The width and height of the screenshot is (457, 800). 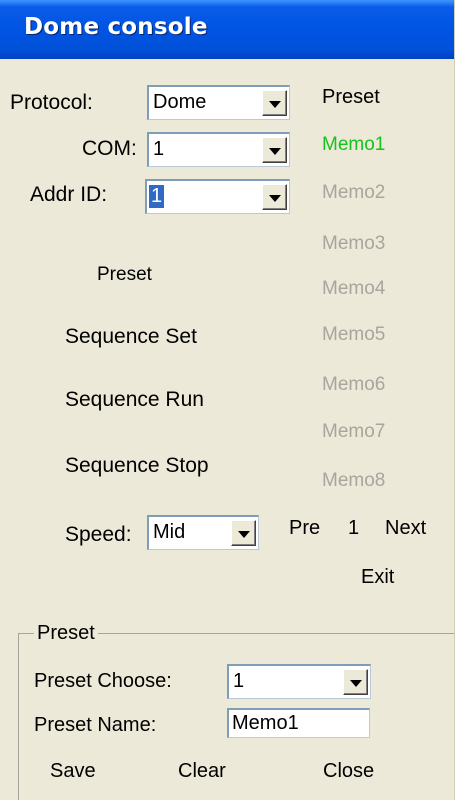 What do you see at coordinates (202, 771) in the screenshot?
I see `clear-button: Clear` at bounding box center [202, 771].